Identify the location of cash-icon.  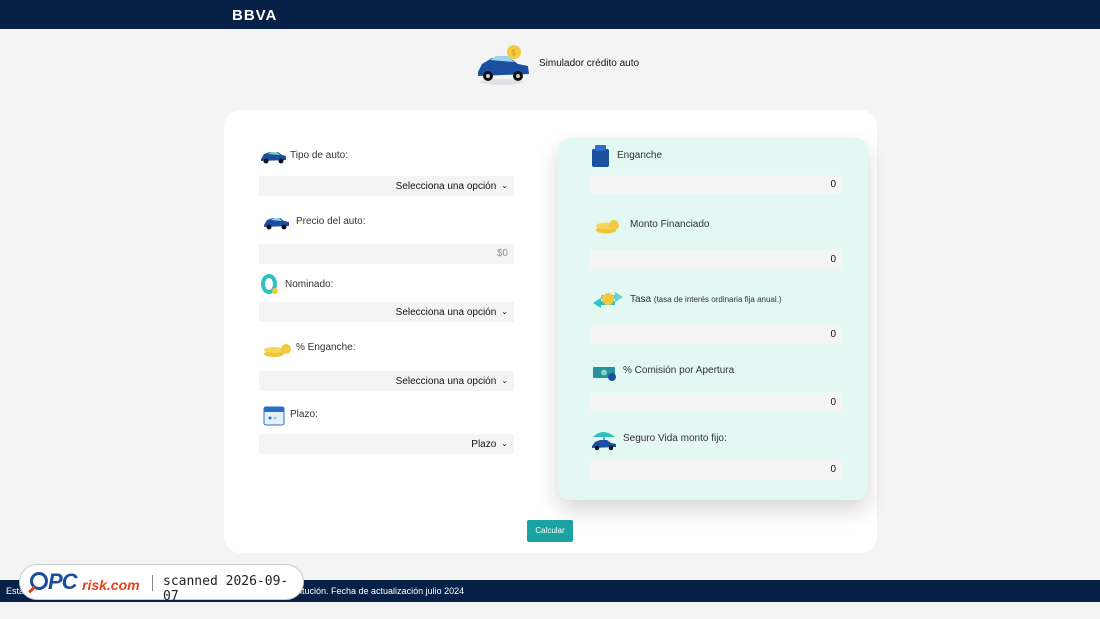
(604, 374).